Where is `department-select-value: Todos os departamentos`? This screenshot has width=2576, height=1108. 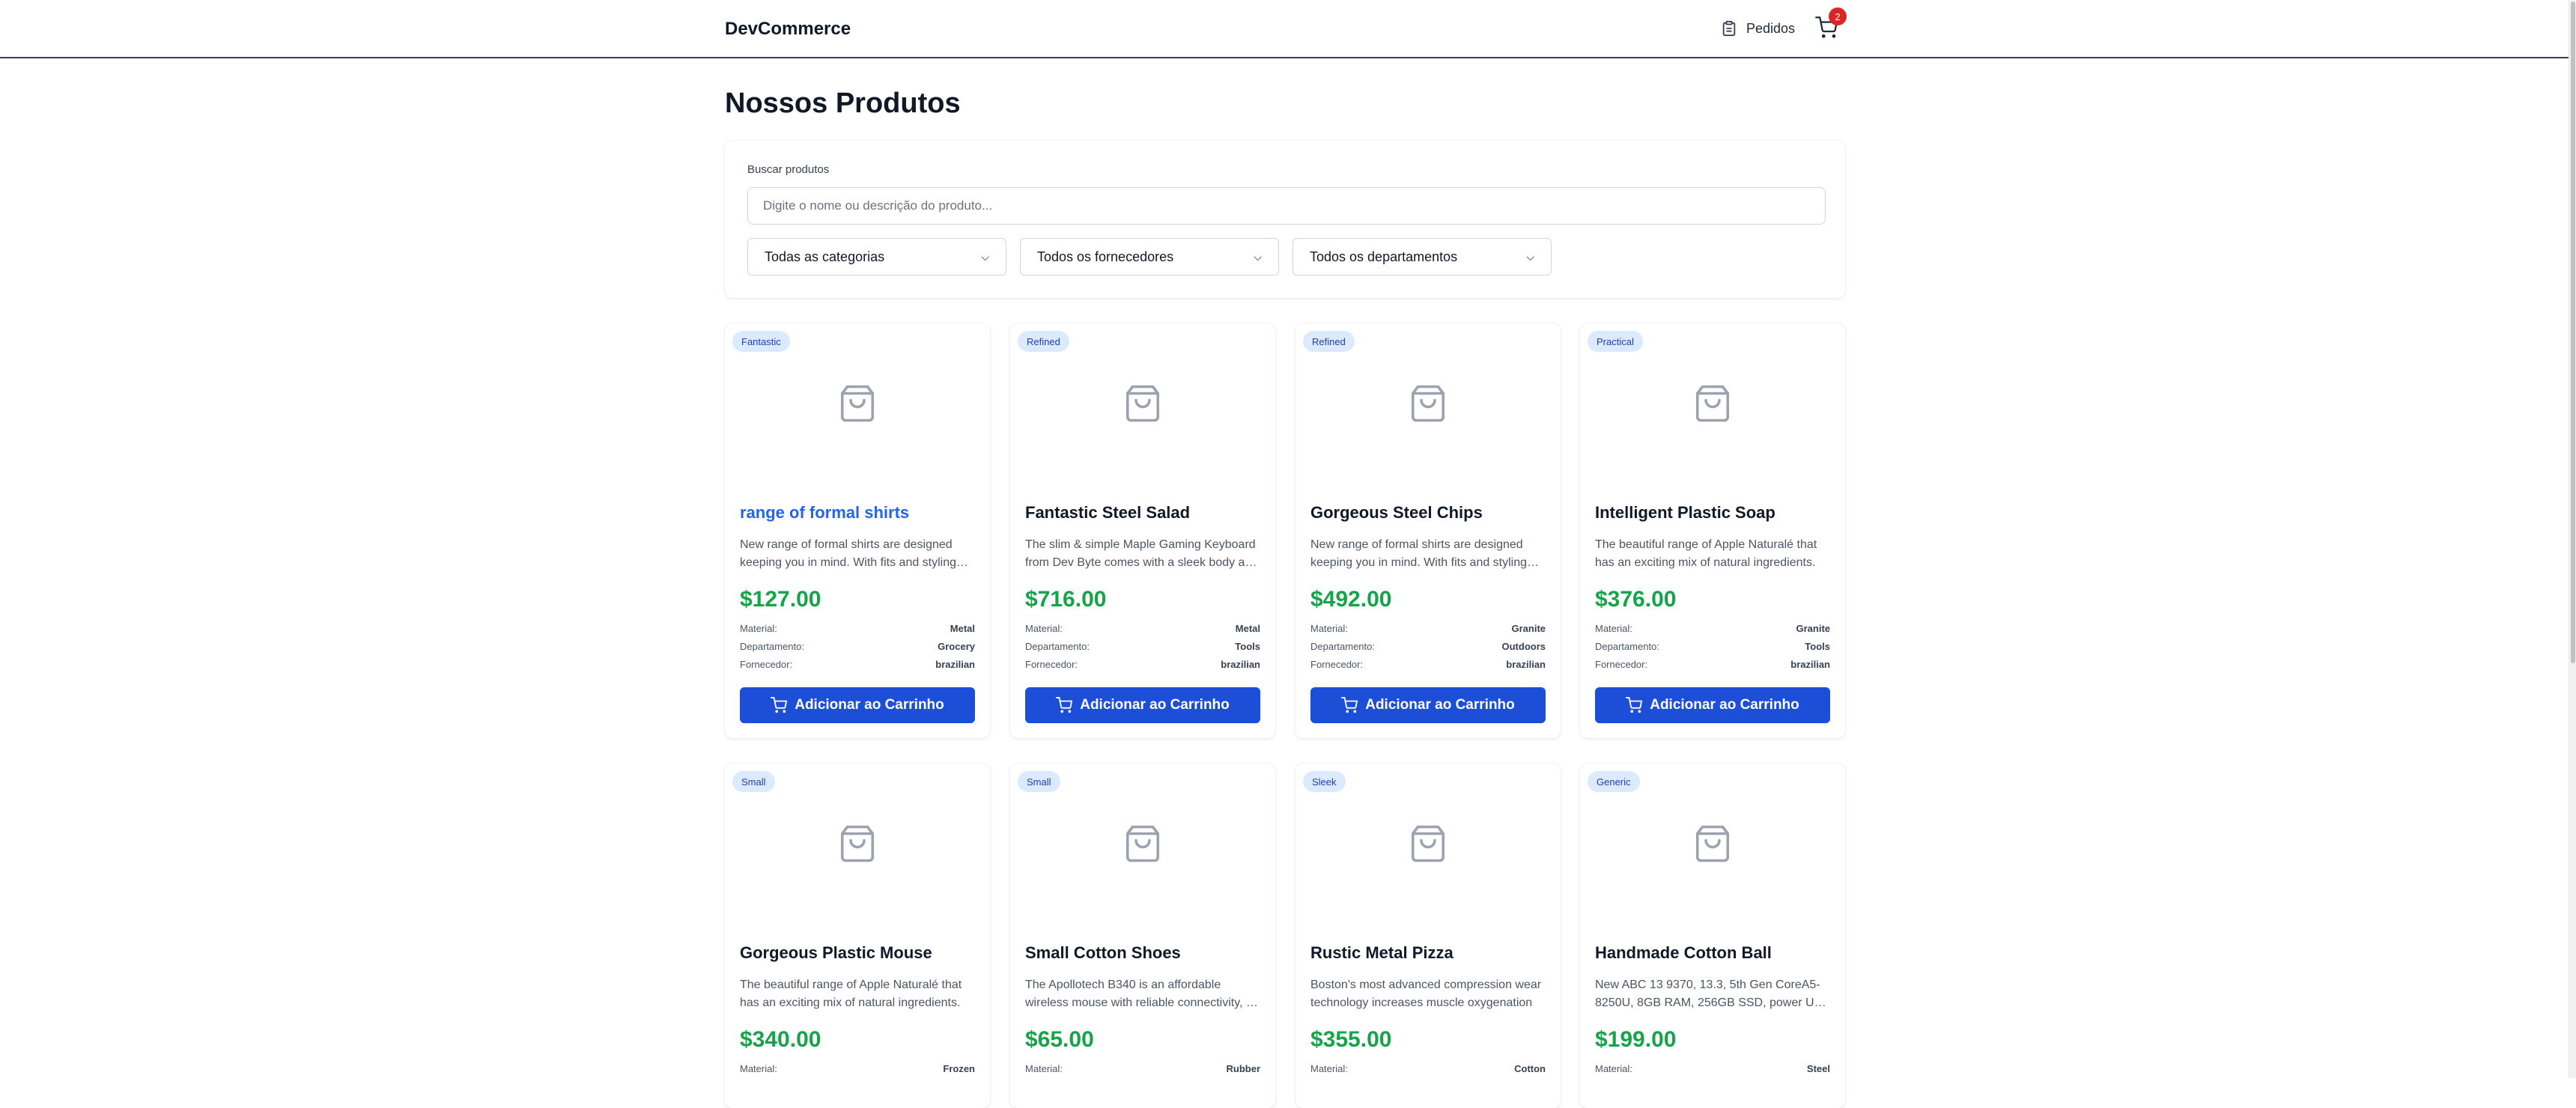 department-select-value: Todos os departamentos is located at coordinates (1384, 256).